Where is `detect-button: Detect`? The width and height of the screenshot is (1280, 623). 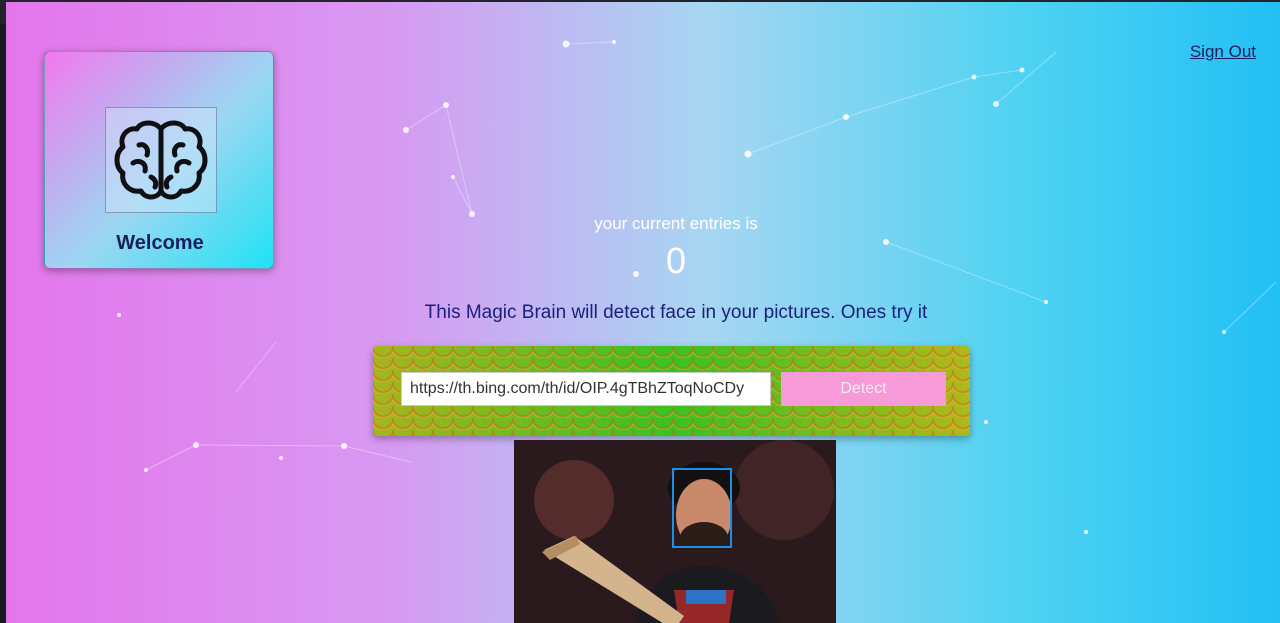
detect-button: Detect is located at coordinates (863, 389).